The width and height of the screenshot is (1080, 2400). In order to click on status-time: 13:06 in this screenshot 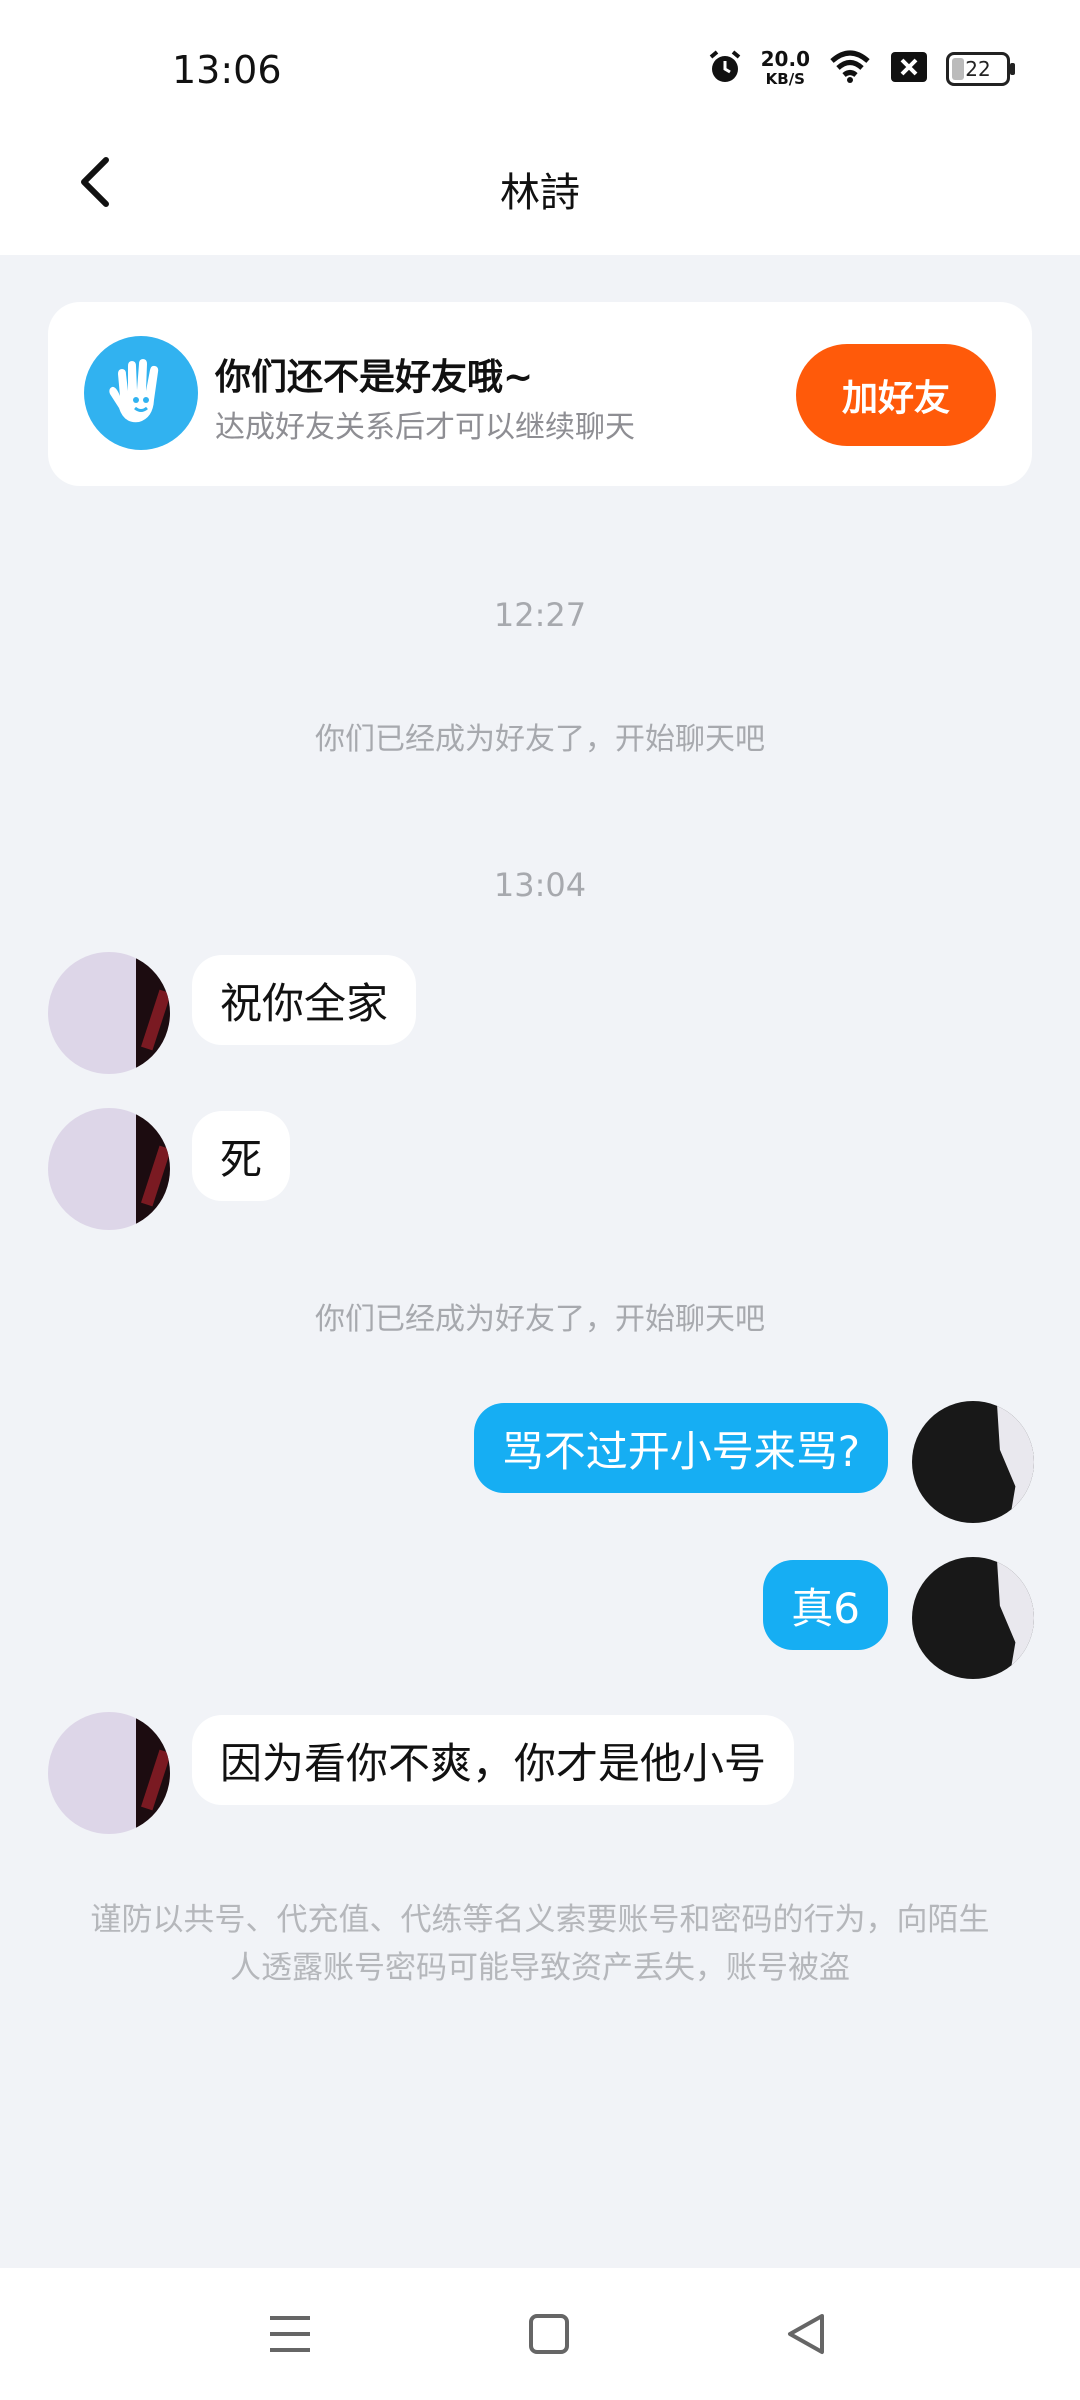, I will do `click(227, 70)`.